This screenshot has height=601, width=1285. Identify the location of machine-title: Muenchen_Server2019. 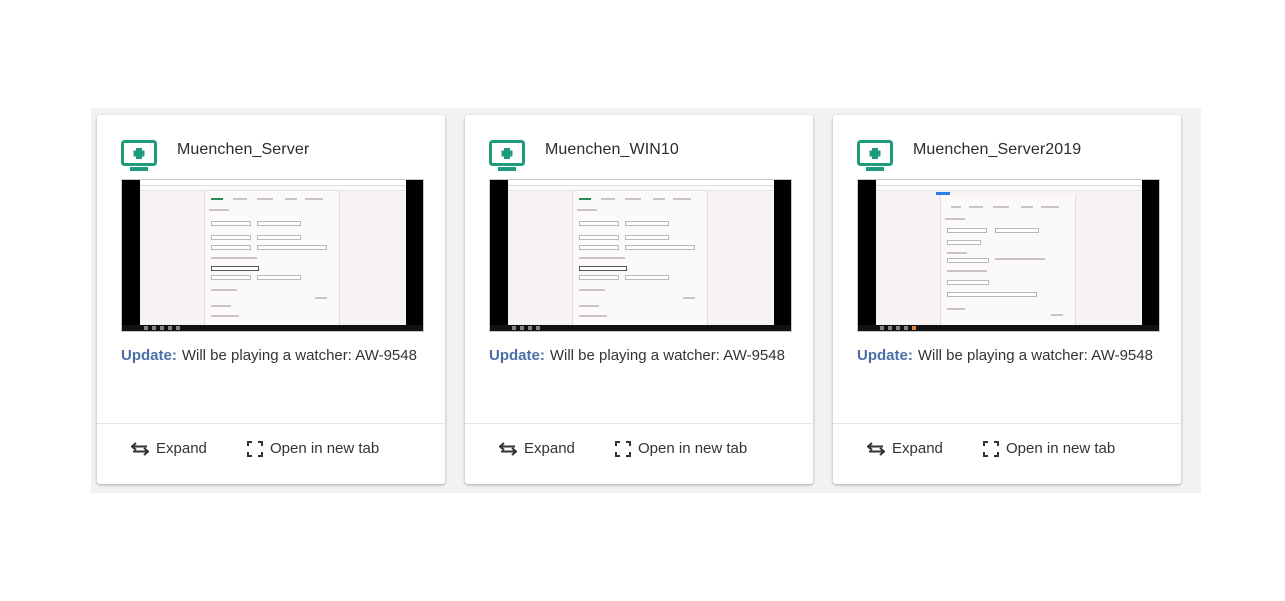
(997, 149).